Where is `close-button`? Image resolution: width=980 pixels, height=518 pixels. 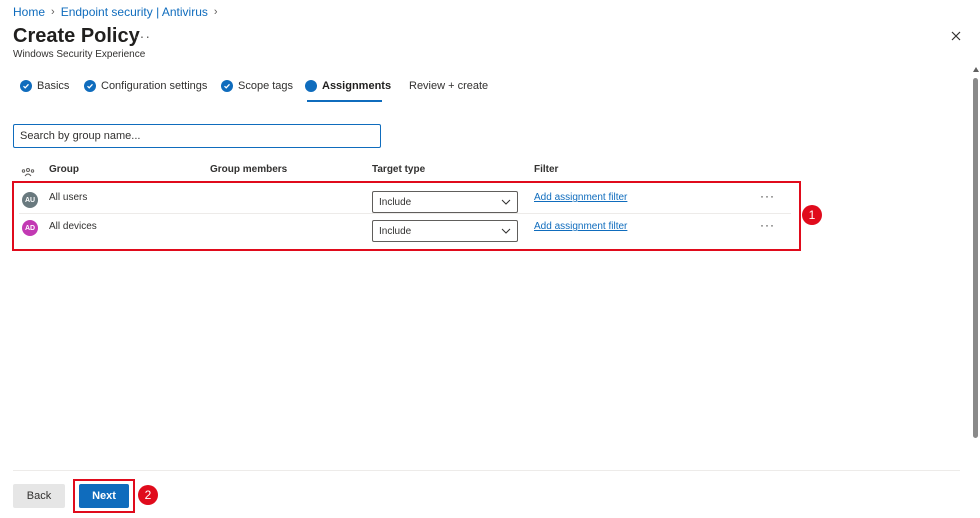 close-button is located at coordinates (956, 36).